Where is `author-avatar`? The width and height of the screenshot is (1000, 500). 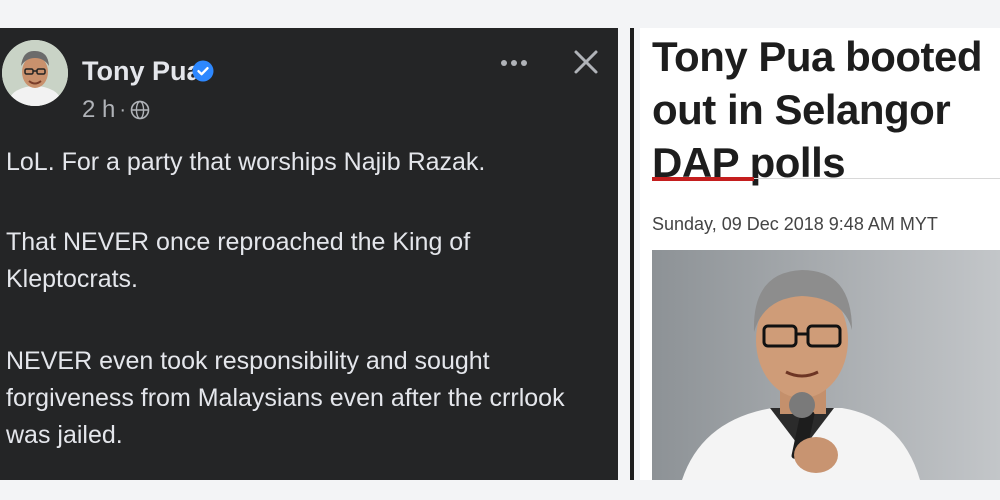 author-avatar is located at coordinates (35, 73).